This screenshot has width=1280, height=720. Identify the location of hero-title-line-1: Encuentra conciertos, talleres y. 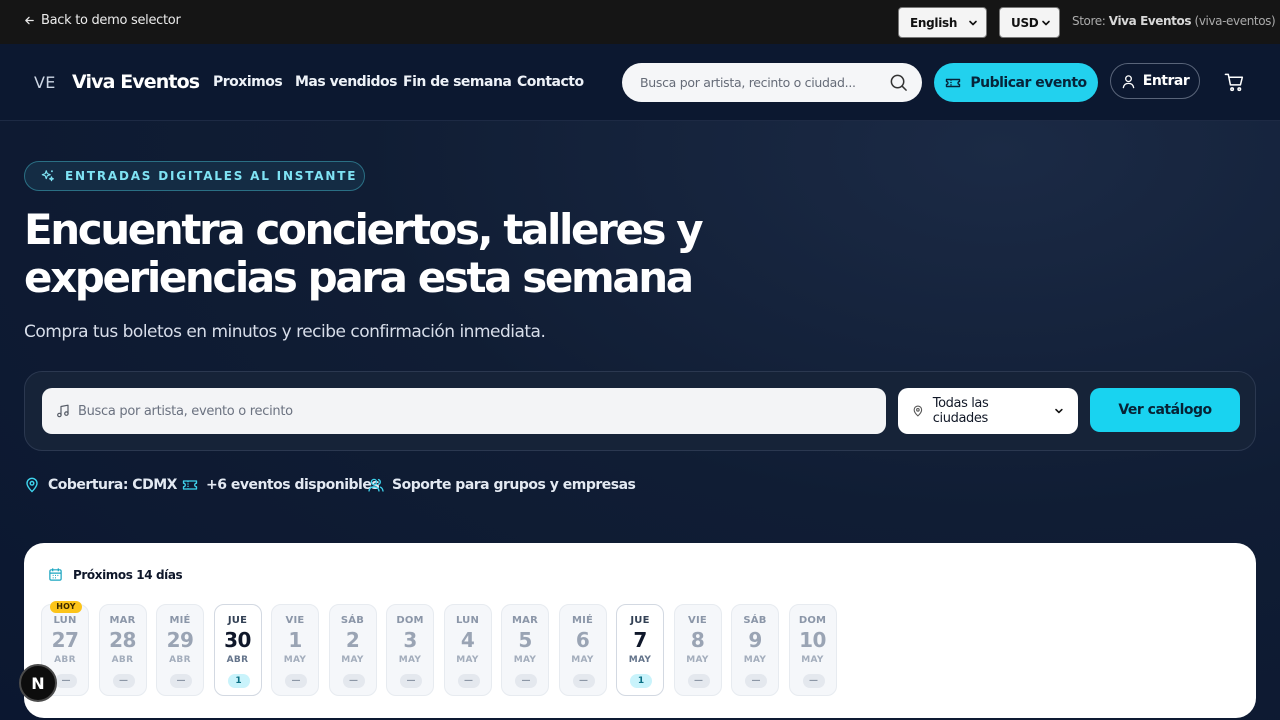
(364, 229).